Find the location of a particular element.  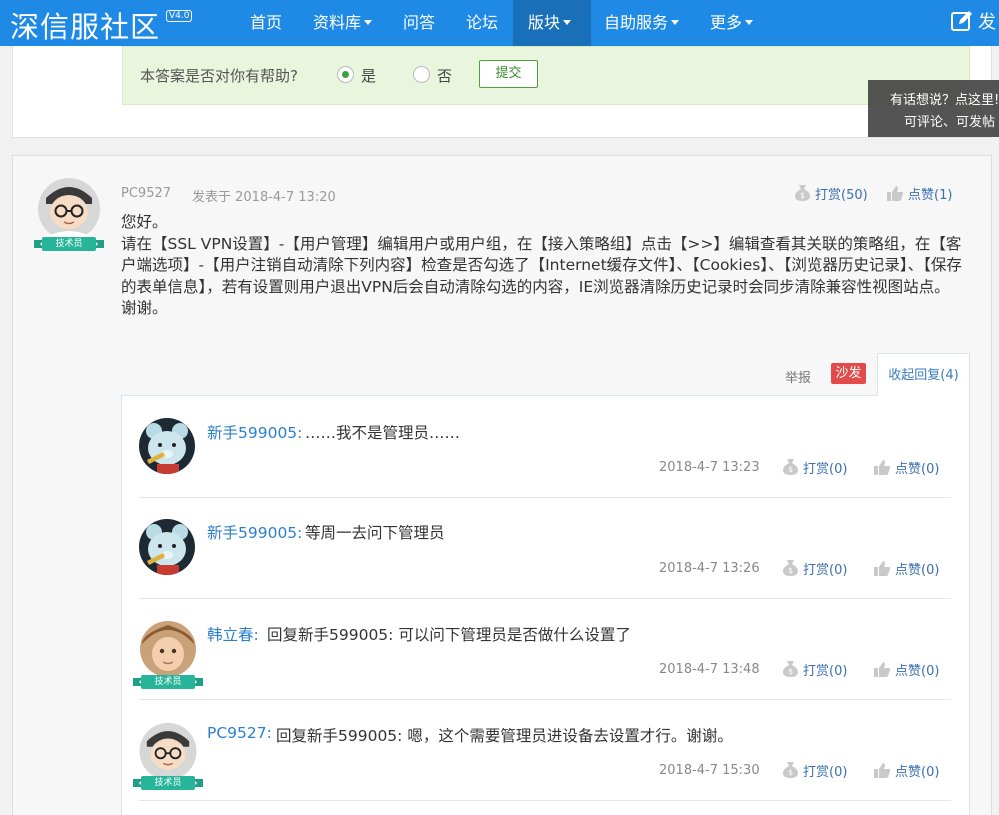

answer-avatar: 技术员 is located at coordinates (69, 214).